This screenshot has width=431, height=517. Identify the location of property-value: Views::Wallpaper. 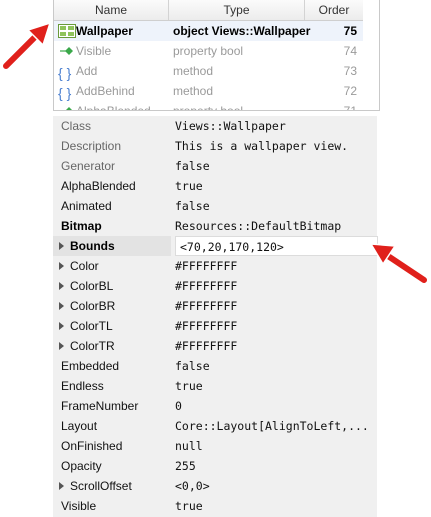
(230, 126).